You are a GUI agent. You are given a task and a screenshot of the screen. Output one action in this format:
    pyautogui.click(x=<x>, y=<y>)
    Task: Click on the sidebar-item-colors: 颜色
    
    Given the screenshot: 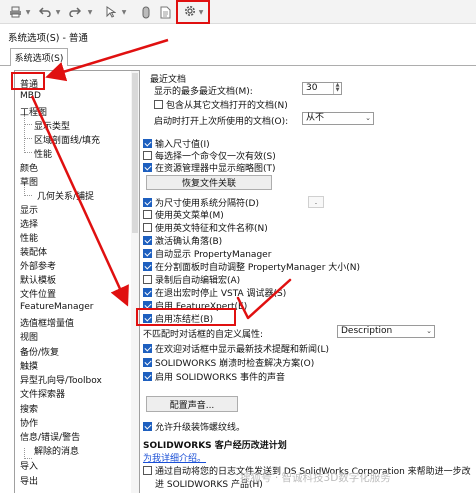 What is the action you would take?
    pyautogui.click(x=29, y=167)
    